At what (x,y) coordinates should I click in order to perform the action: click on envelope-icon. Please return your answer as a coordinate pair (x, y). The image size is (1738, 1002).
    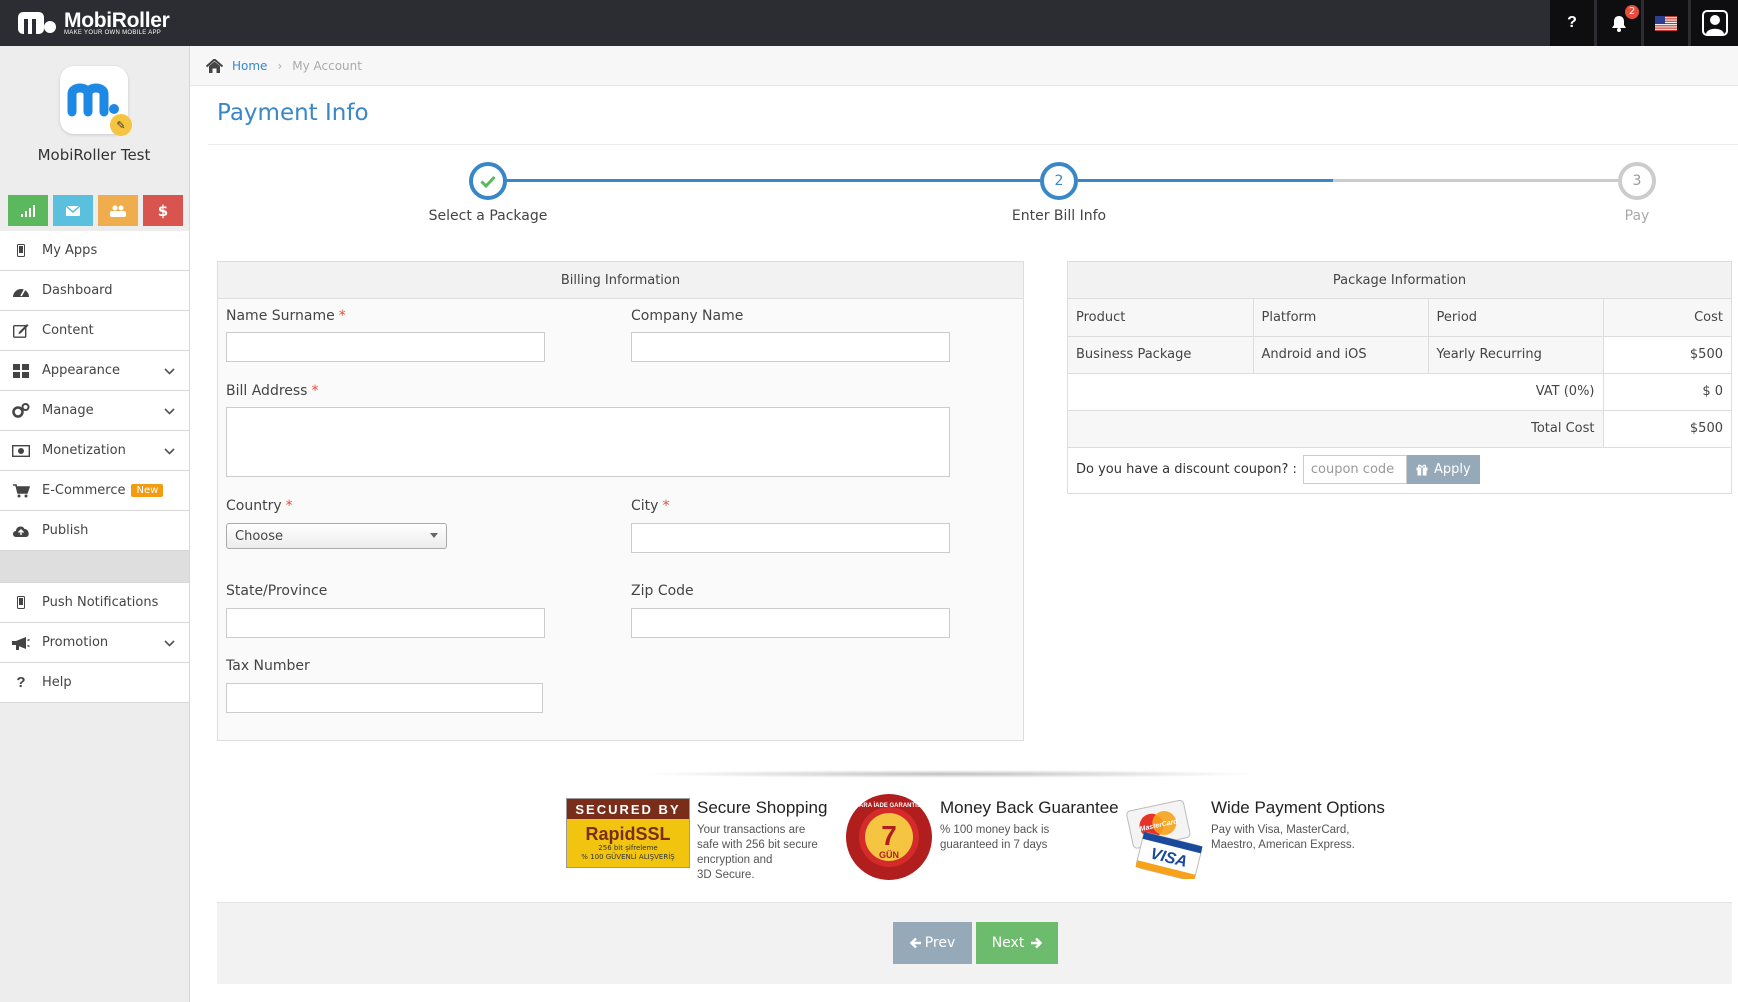
    Looking at the image, I should click on (73, 210).